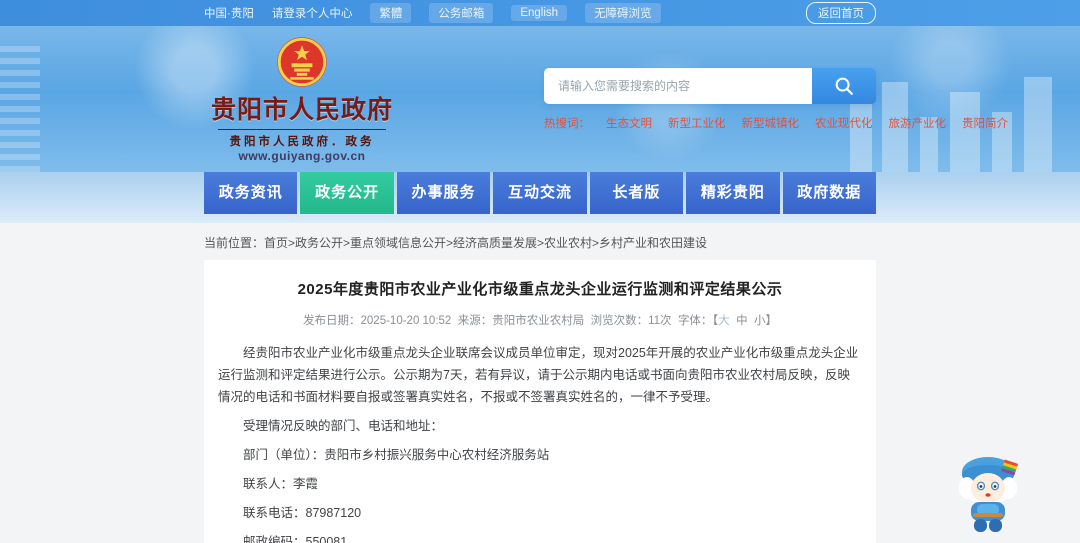 Image resolution: width=1080 pixels, height=543 pixels. I want to click on contact-person: 联系人：李霞, so click(281, 484).